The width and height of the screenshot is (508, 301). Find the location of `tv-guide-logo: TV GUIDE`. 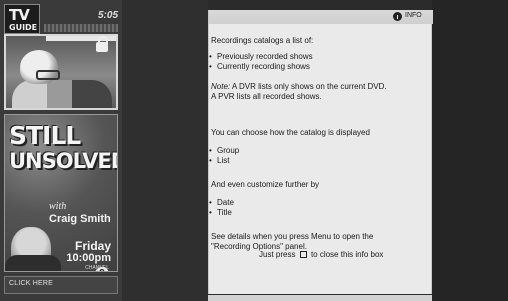

tv-guide-logo: TV GUIDE is located at coordinates (22, 19).